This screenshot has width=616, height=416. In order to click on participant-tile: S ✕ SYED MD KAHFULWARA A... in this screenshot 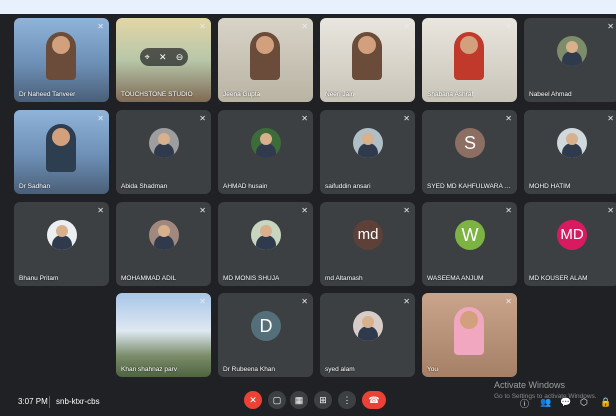, I will do `click(469, 152)`.